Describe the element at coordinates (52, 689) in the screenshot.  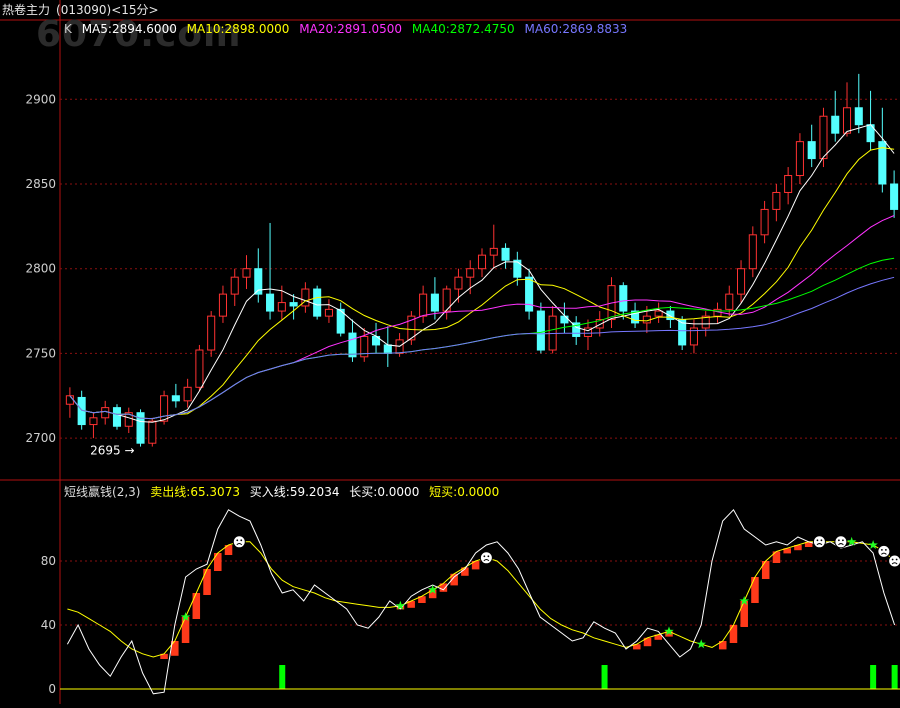
I see `indicator-y-tick-label: 0` at that location.